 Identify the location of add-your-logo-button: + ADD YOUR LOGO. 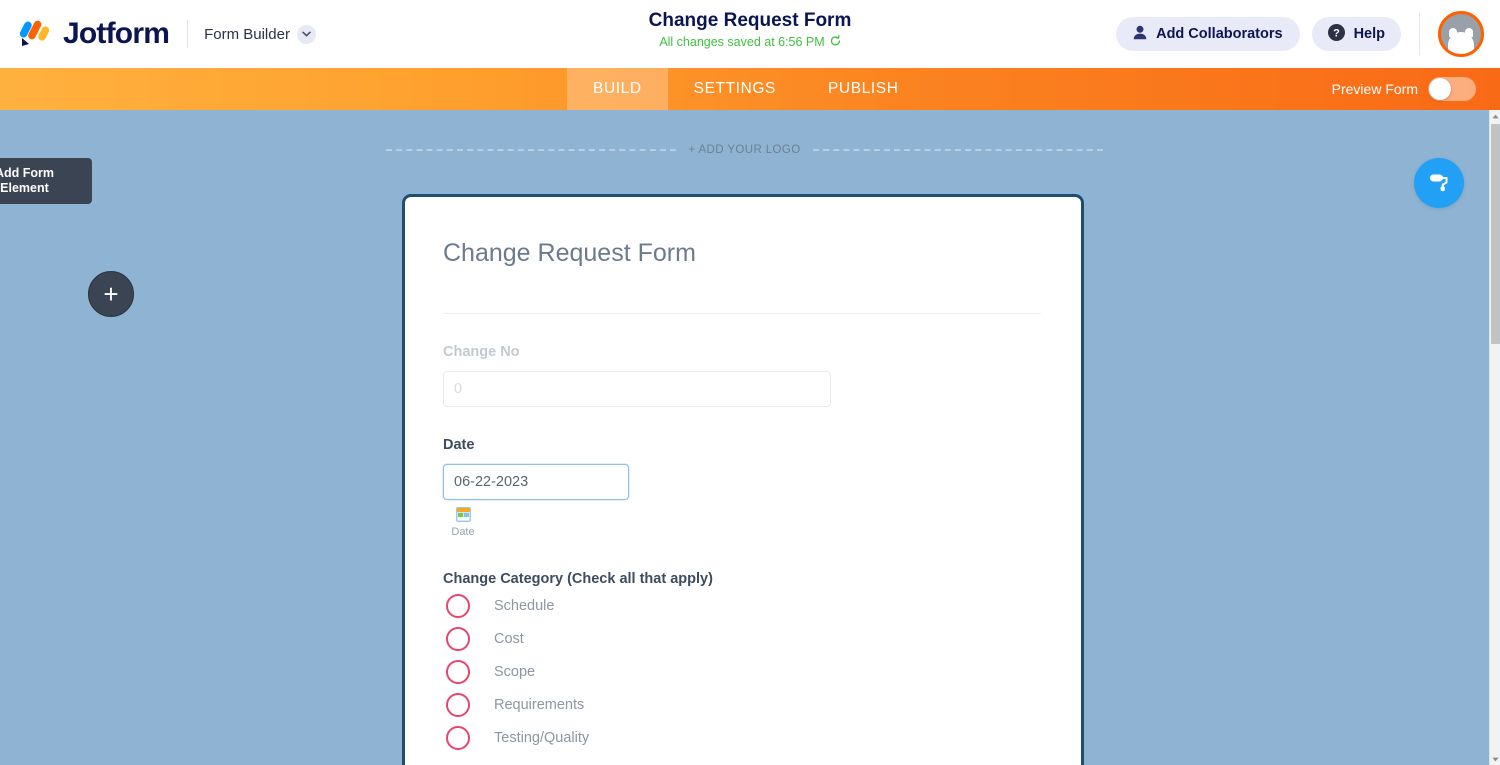
(744, 150).